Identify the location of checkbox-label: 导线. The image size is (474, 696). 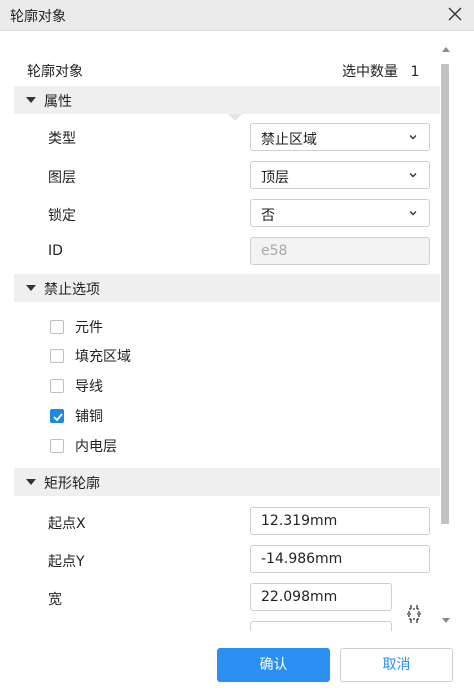
(89, 387).